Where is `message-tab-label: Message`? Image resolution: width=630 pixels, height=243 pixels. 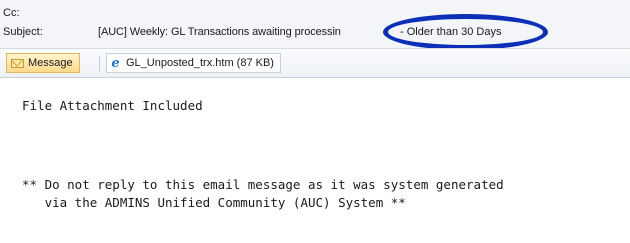
message-tab-label: Message is located at coordinates (50, 63).